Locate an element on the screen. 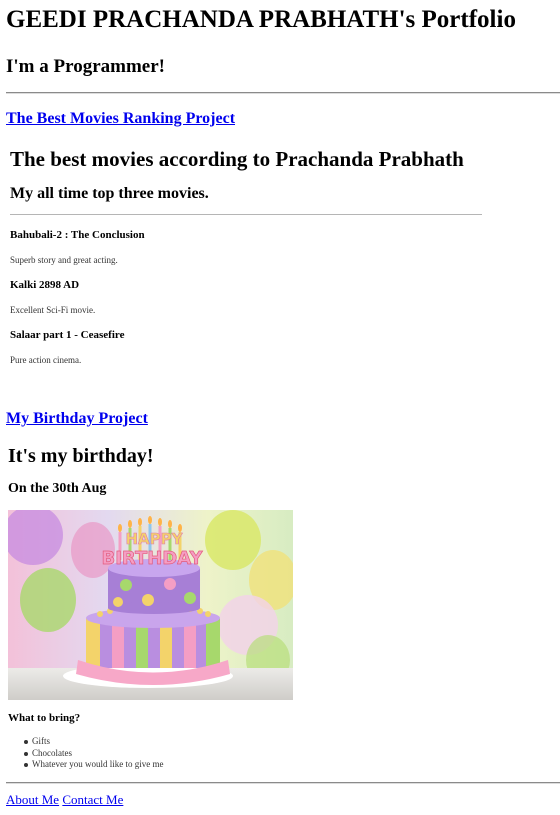 This screenshot has height=815, width=560. movie-1-desc: Superb story and great acting. is located at coordinates (64, 260).